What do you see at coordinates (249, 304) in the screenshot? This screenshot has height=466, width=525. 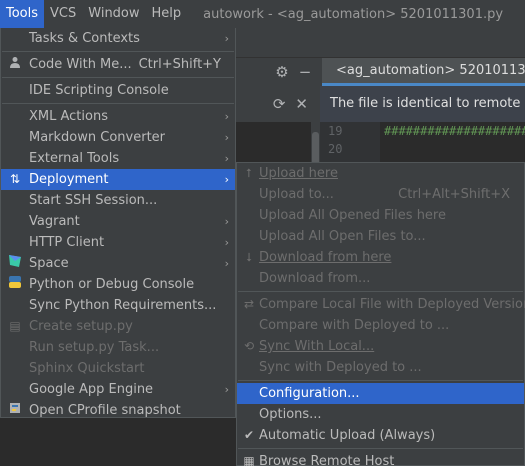 I see `compare-icon: ⇄` at bounding box center [249, 304].